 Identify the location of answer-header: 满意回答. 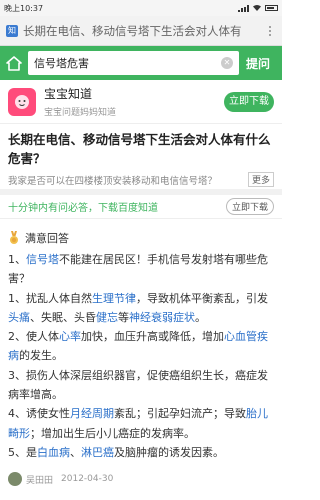
(38, 238).